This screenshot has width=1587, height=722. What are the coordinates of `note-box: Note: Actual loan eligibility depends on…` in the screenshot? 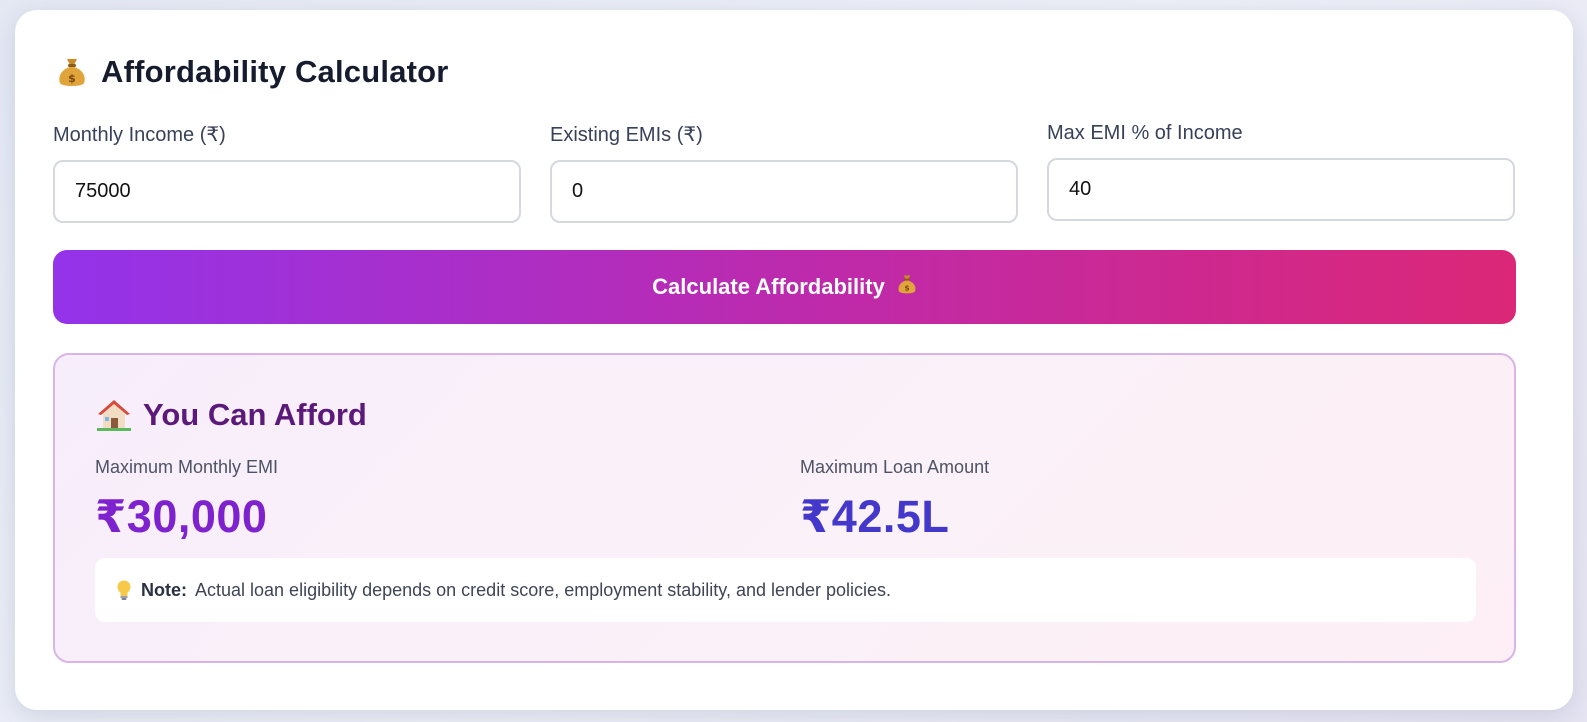 It's located at (785, 590).